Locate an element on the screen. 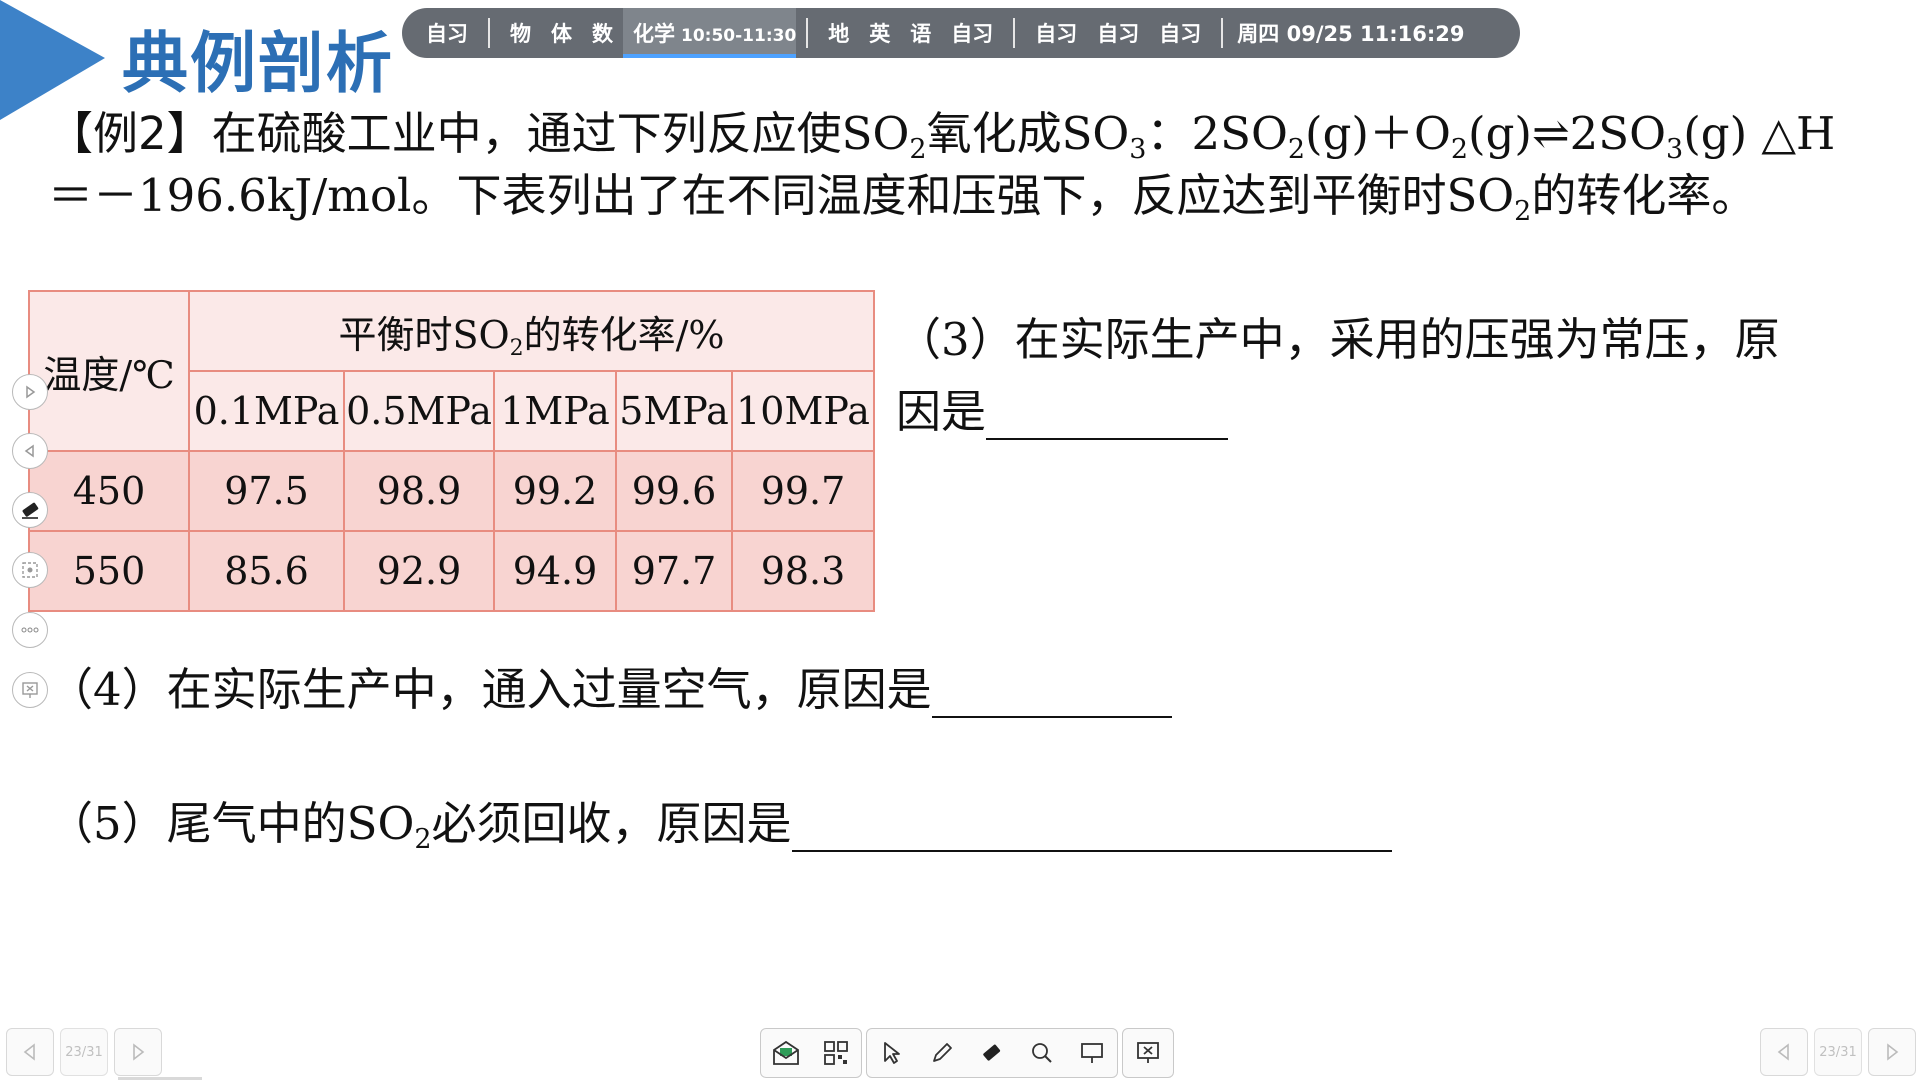  date-time-display: 周四 09/25 11:16:29 is located at coordinates (1351, 34).